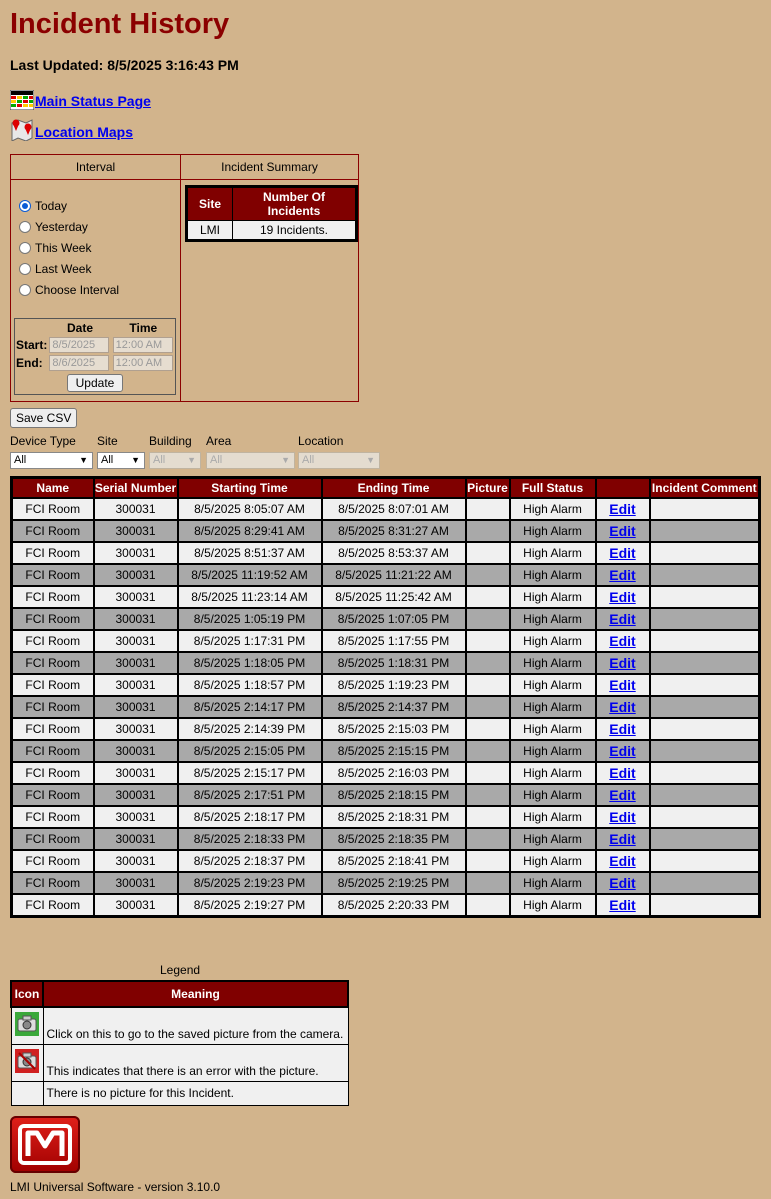  Describe the element at coordinates (142, 363) in the screenshot. I see `end-time-input: 12:00 AM` at that location.